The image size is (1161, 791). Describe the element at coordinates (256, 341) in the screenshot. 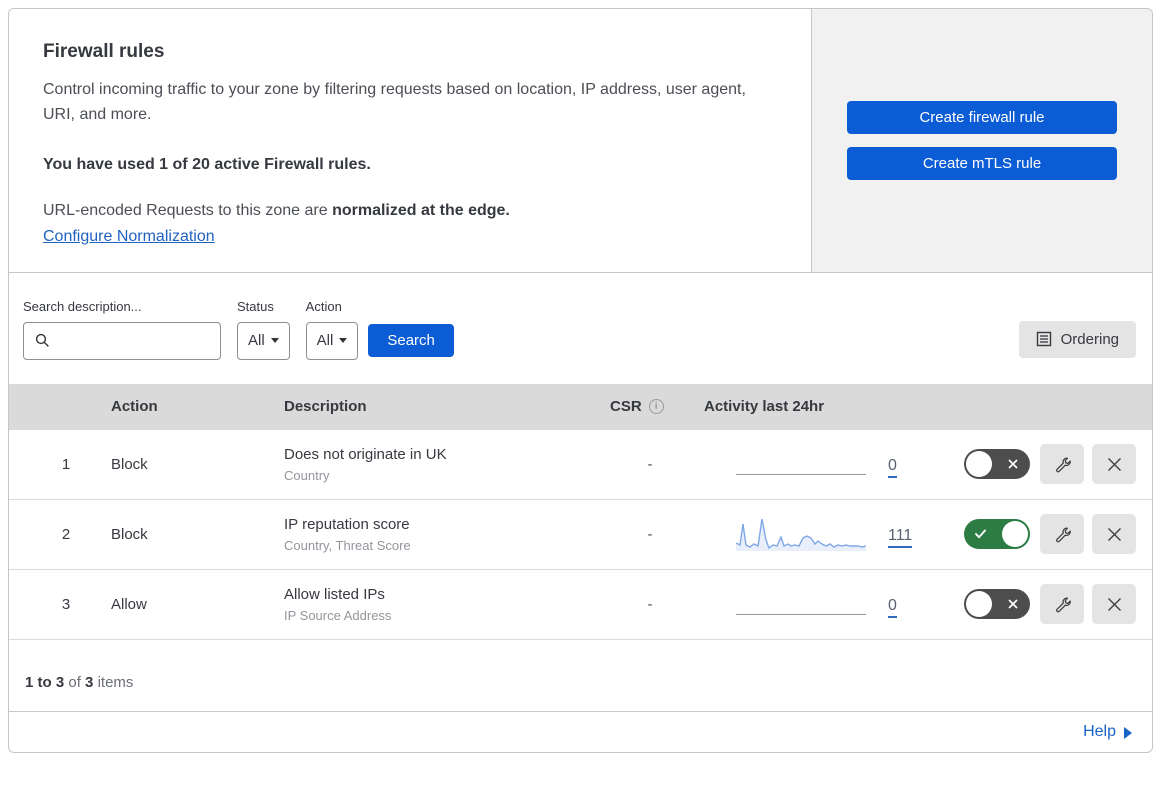

I see `status-select-value: All` at that location.